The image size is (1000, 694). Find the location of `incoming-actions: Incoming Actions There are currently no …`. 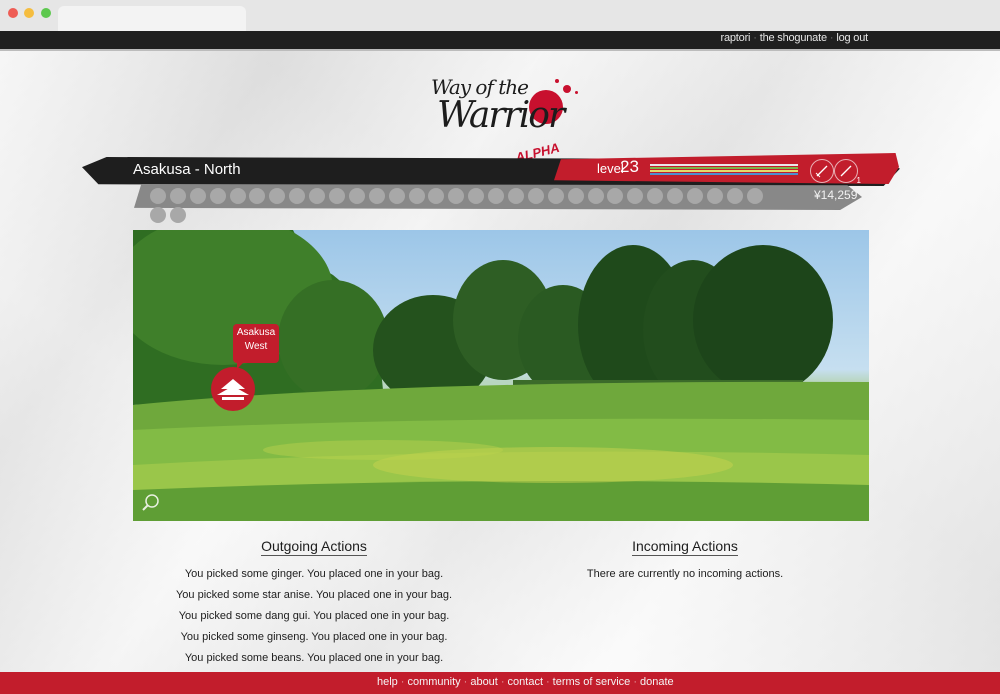

incoming-actions: Incoming Actions There are currently no … is located at coordinates (685, 560).